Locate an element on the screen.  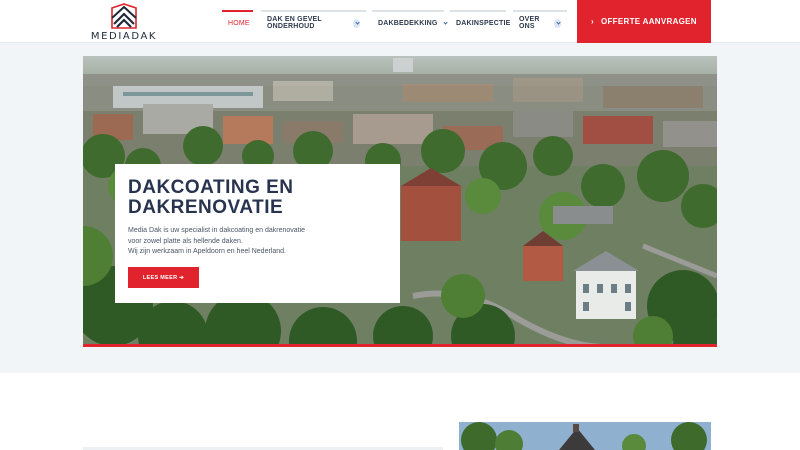
quote-request-button: › OFFERTE AANVRAGEN is located at coordinates (644, 21).